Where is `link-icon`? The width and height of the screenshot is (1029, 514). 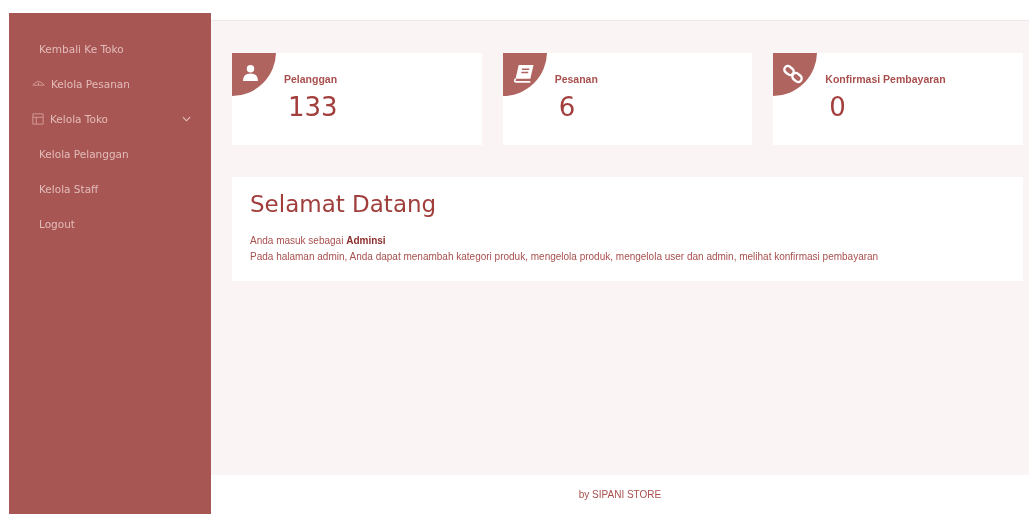
link-icon is located at coordinates (793, 74).